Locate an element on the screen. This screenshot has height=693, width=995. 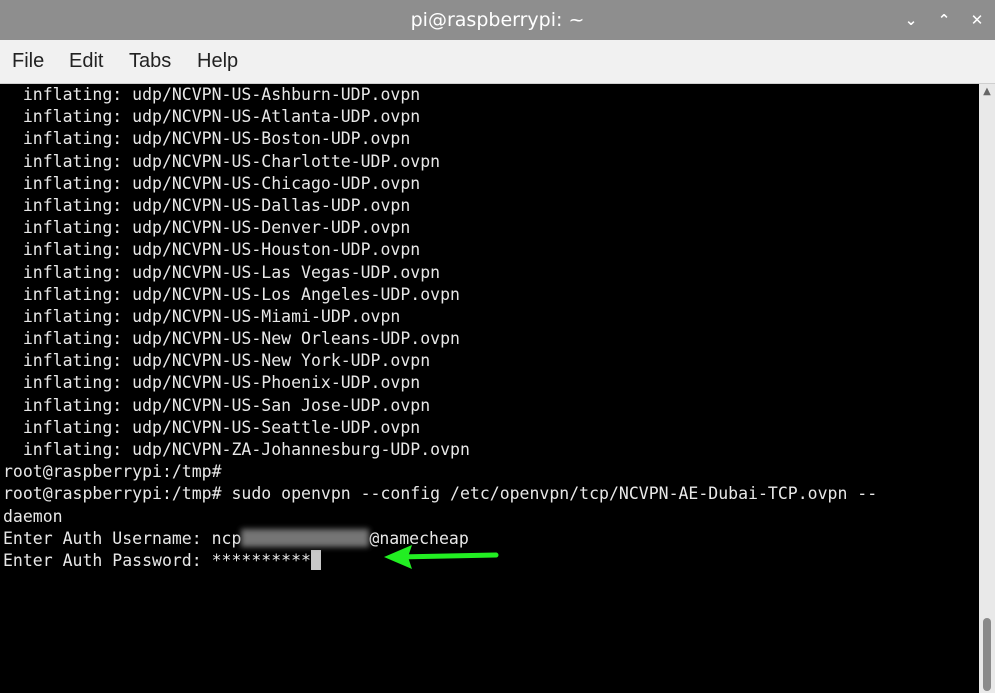
scroll-up-icon: ▲ is located at coordinates (987, 92).